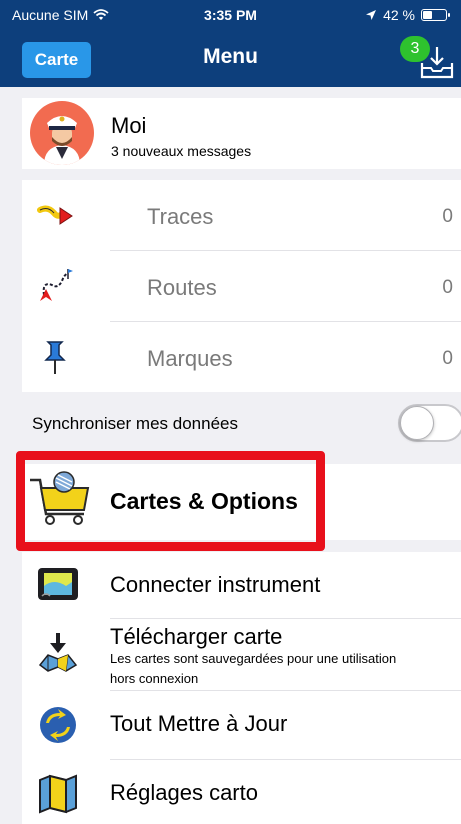 The width and height of the screenshot is (461, 824). What do you see at coordinates (241, 357) in the screenshot?
I see `marques-row: Marques 0` at bounding box center [241, 357].